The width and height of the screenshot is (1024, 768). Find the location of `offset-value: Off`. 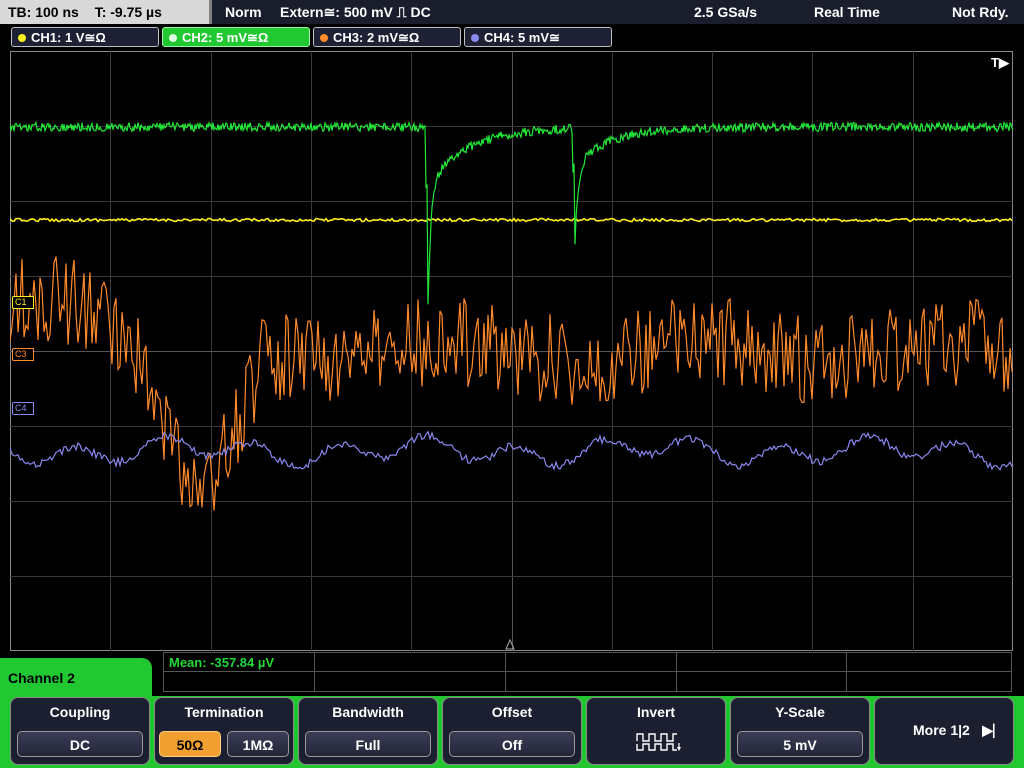

offset-value: Off is located at coordinates (512, 744).